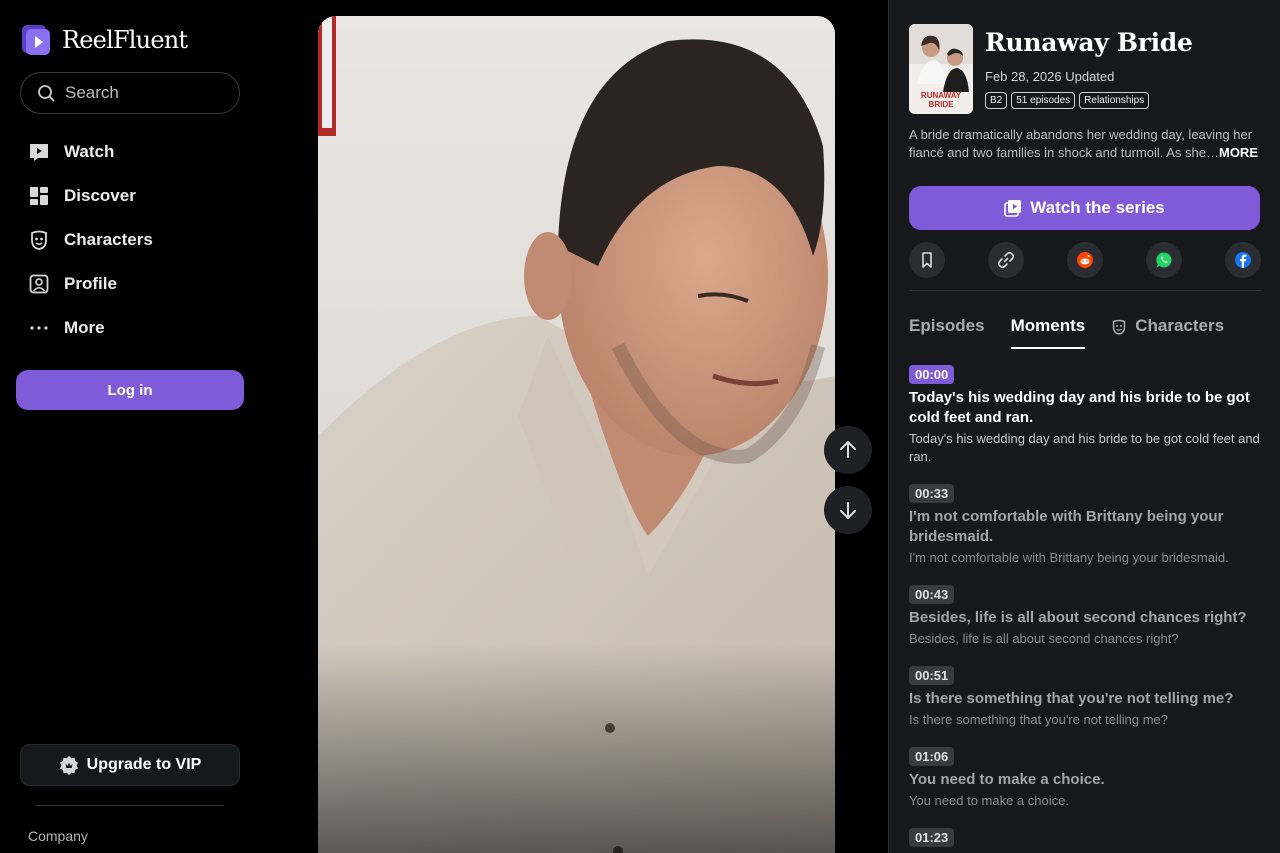 This screenshot has width=1280, height=853. I want to click on panel-tabs: Episodes Moments Characters, so click(1079, 332).